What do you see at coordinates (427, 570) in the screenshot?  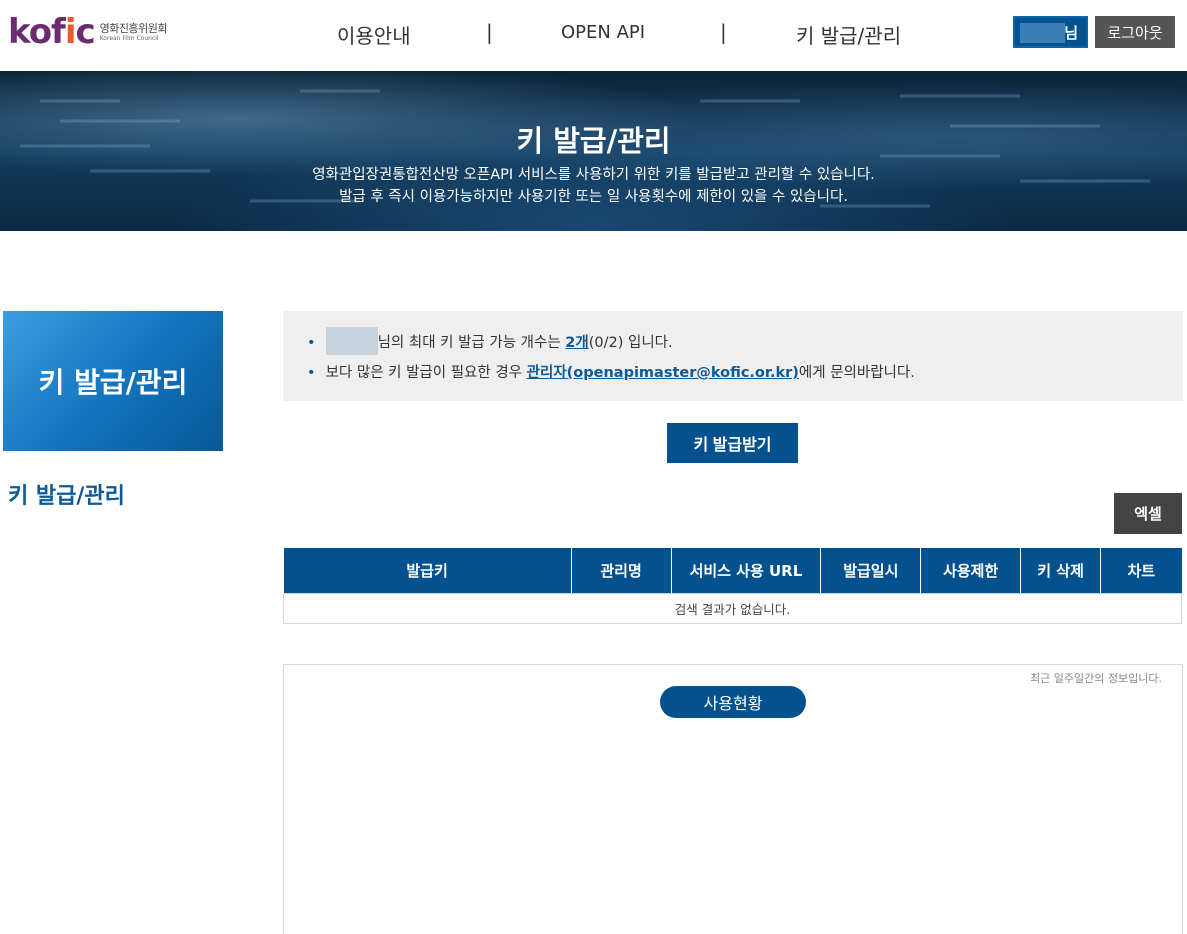 I see `col-issued-key: 발급키` at bounding box center [427, 570].